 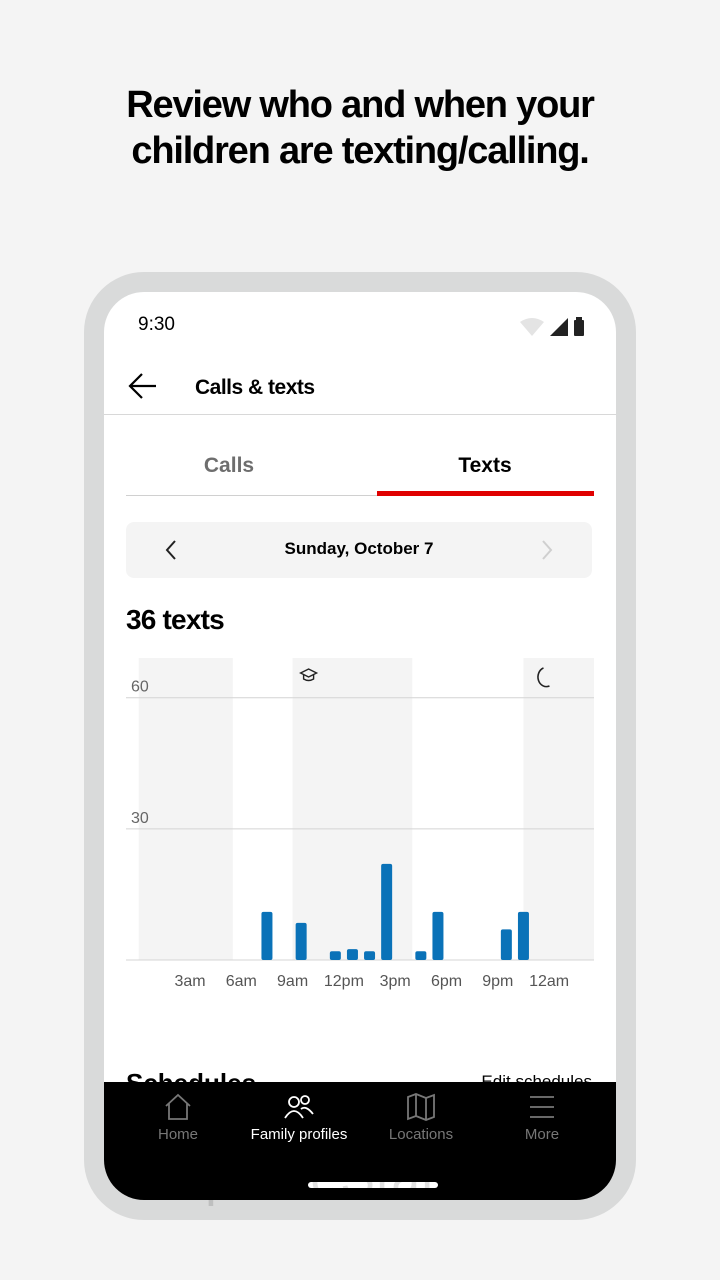 I want to click on battery-icon, so click(x=579, y=328).